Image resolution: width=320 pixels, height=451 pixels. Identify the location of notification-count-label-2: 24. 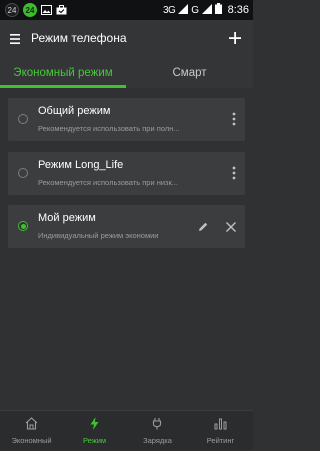
(30, 10).